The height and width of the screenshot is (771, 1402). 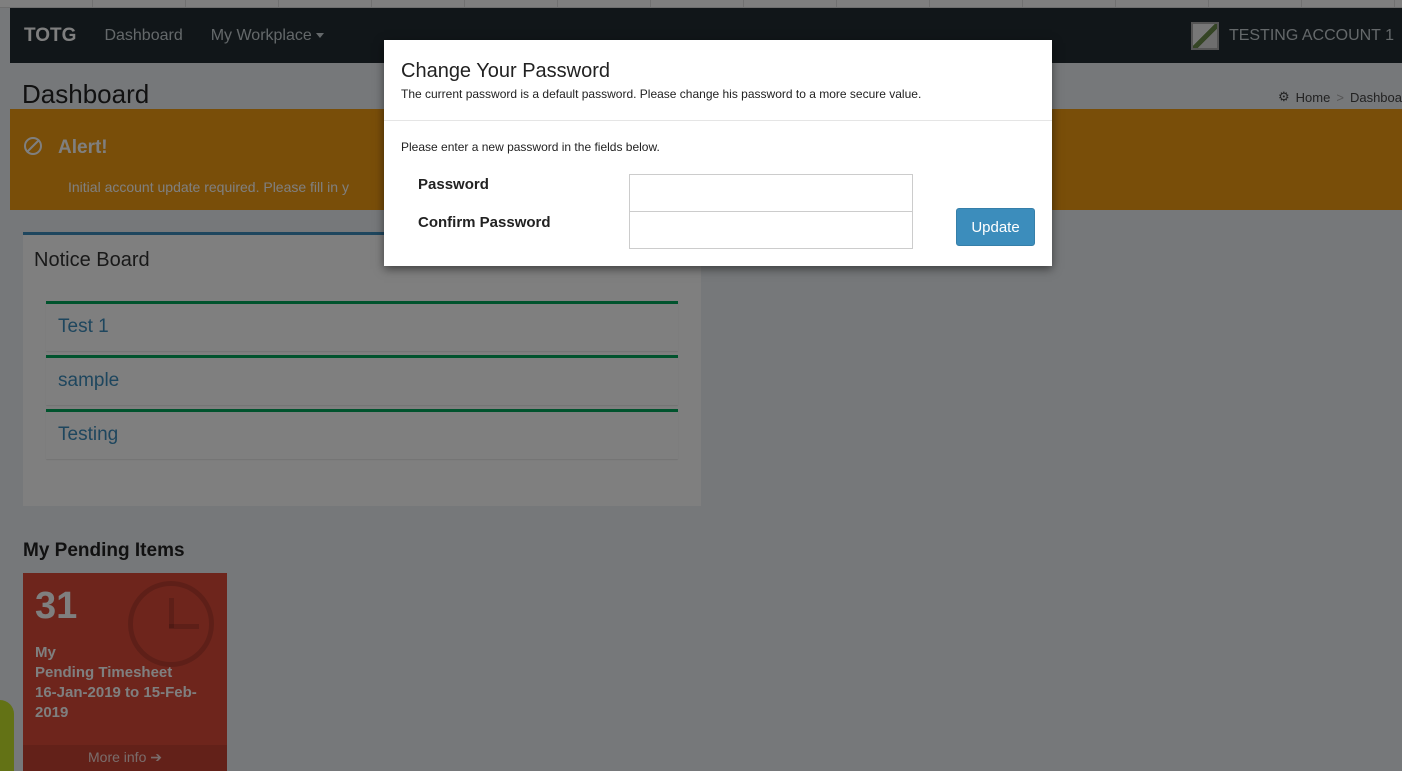 What do you see at coordinates (484, 222) in the screenshot?
I see `confirm-password-label: Confirm Password` at bounding box center [484, 222].